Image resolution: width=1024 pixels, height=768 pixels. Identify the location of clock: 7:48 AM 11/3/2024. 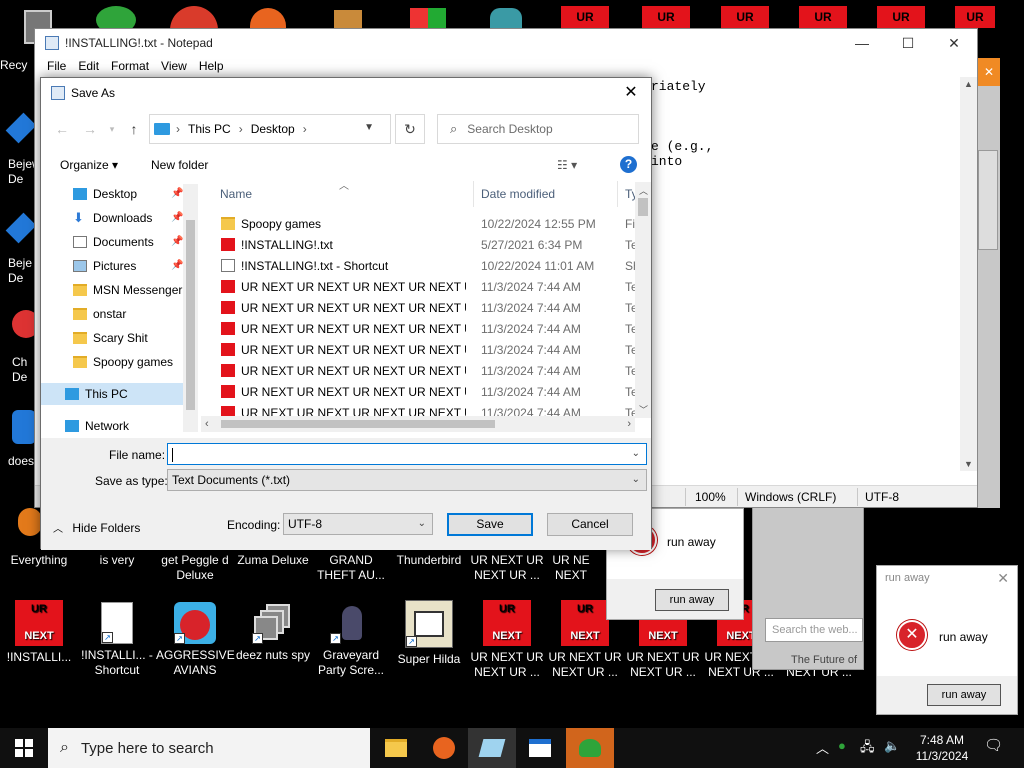
(942, 748).